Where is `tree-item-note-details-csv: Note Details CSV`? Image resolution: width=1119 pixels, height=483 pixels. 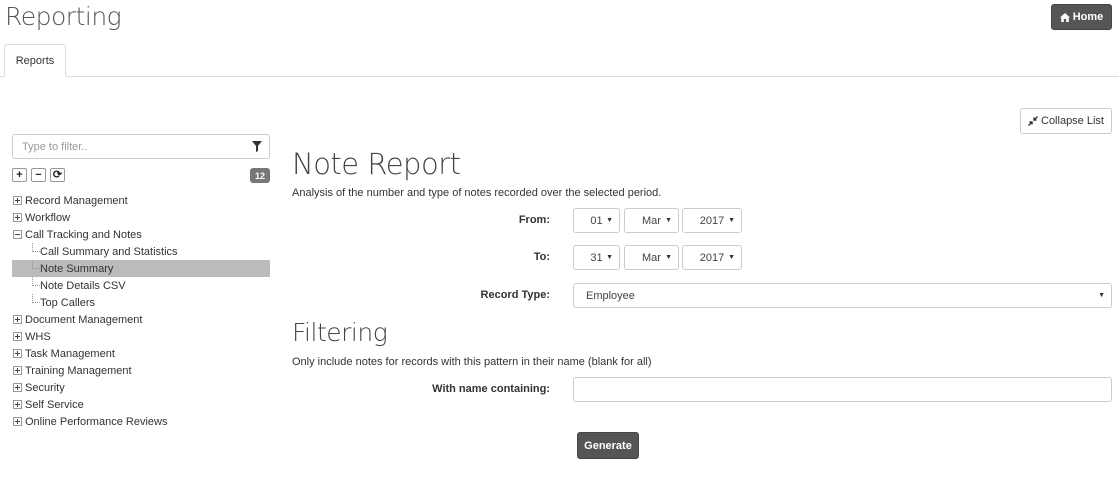 tree-item-note-details-csv: Note Details CSV is located at coordinates (141, 285).